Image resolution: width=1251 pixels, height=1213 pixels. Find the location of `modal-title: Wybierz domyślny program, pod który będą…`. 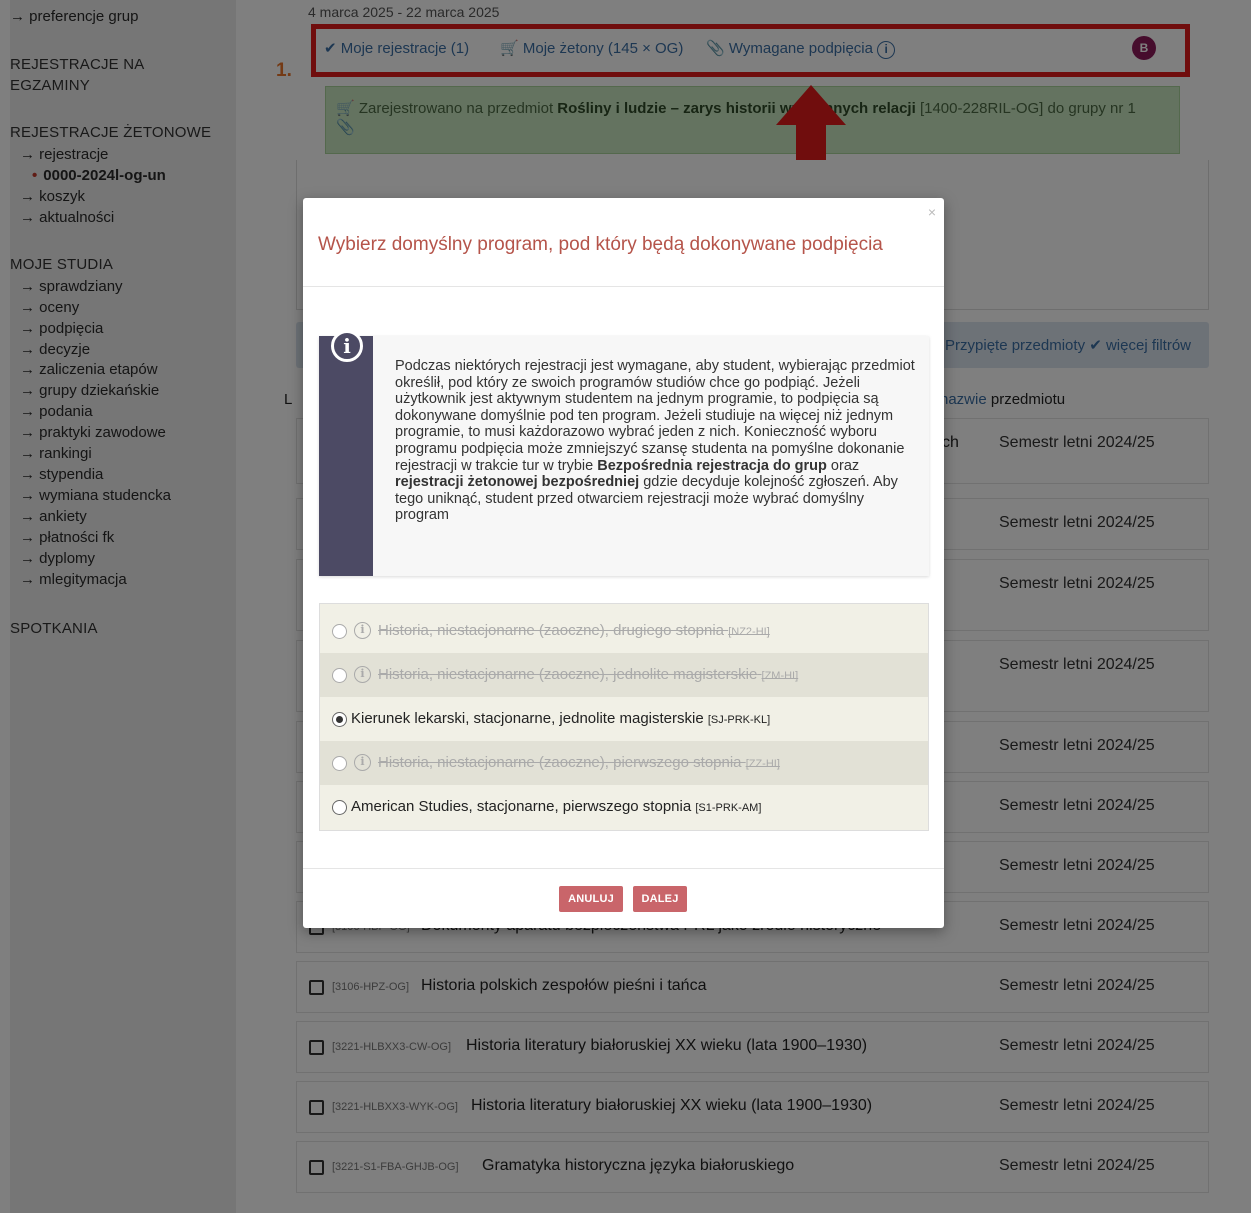

modal-title: Wybierz domyślny program, pod który będą… is located at coordinates (600, 244).